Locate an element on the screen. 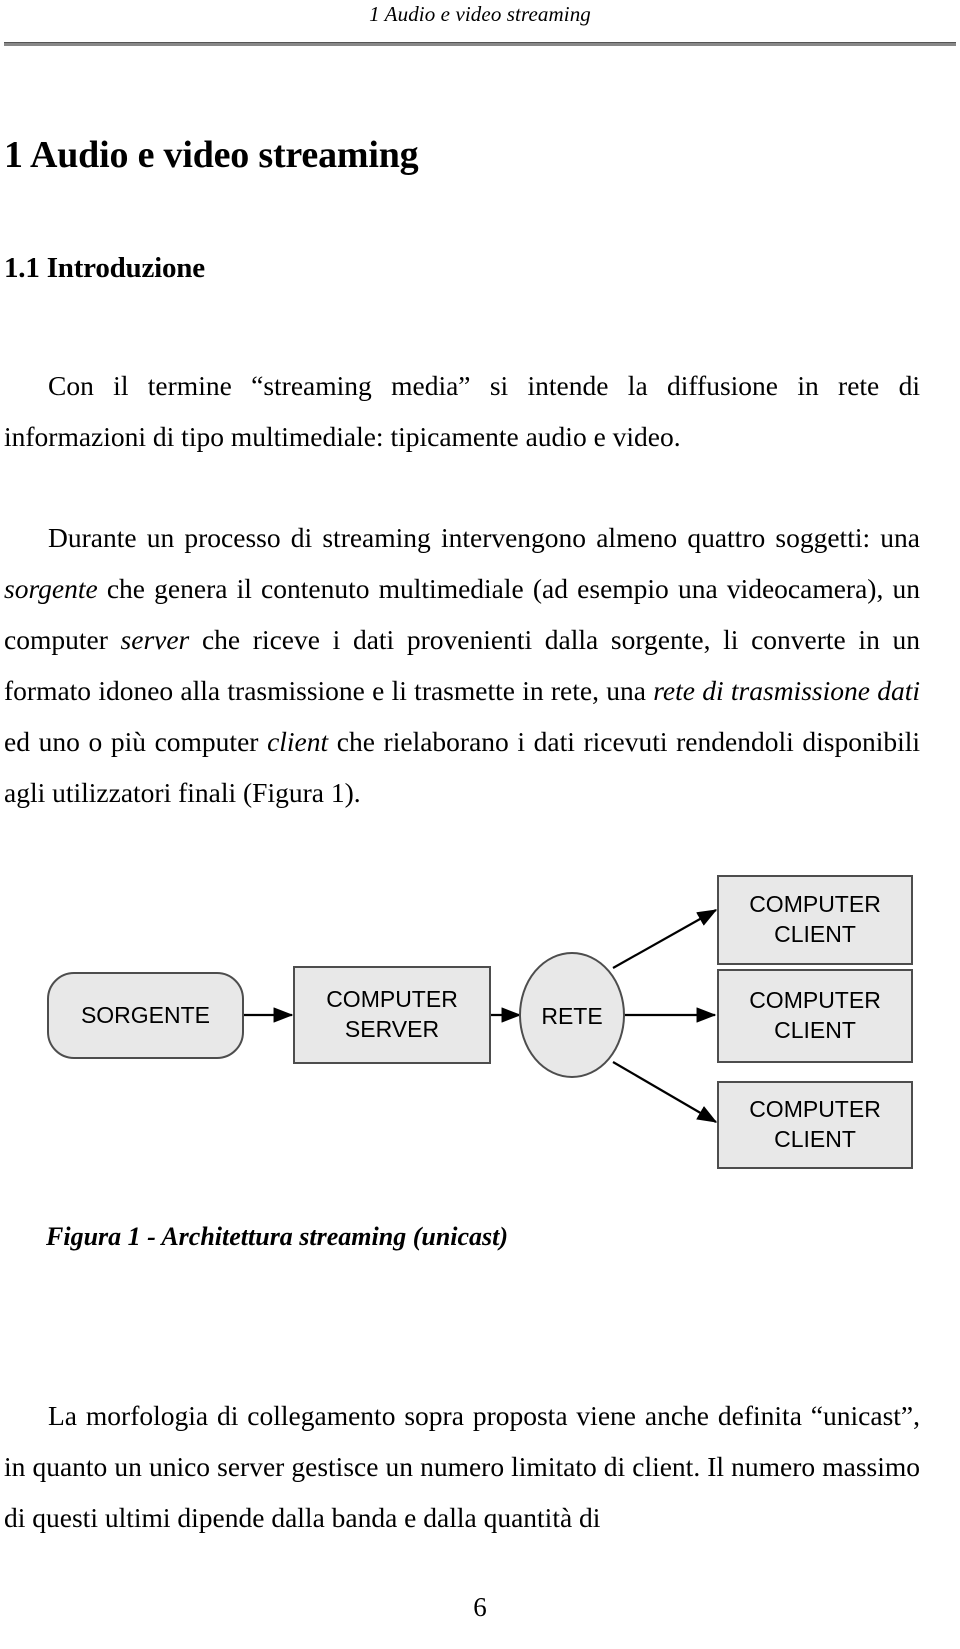 The image size is (960, 1649). node-computer-client-2: COMPUTER CLIENT is located at coordinates (815, 1016).